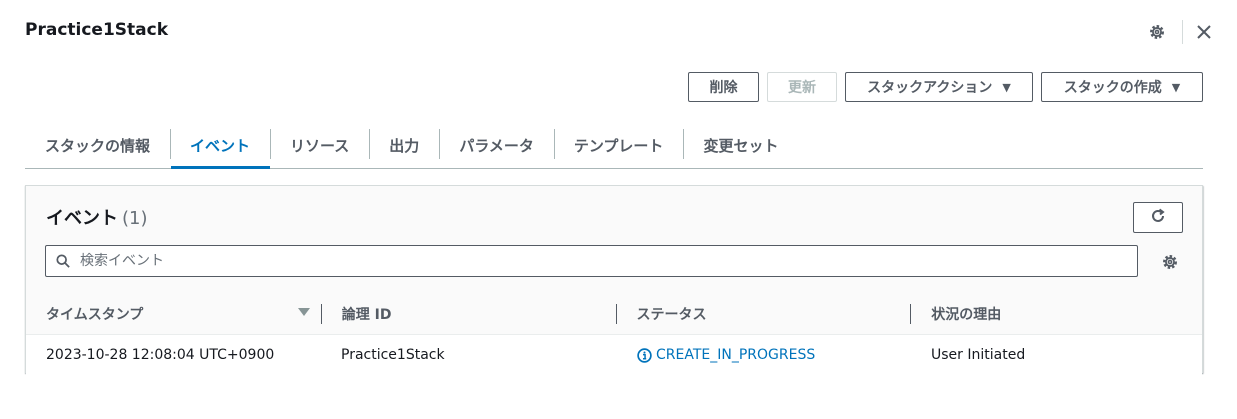 The image size is (1237, 419). What do you see at coordinates (174, 314) in the screenshot?
I see `column-header-timestamp: タイムスタンプ` at bounding box center [174, 314].